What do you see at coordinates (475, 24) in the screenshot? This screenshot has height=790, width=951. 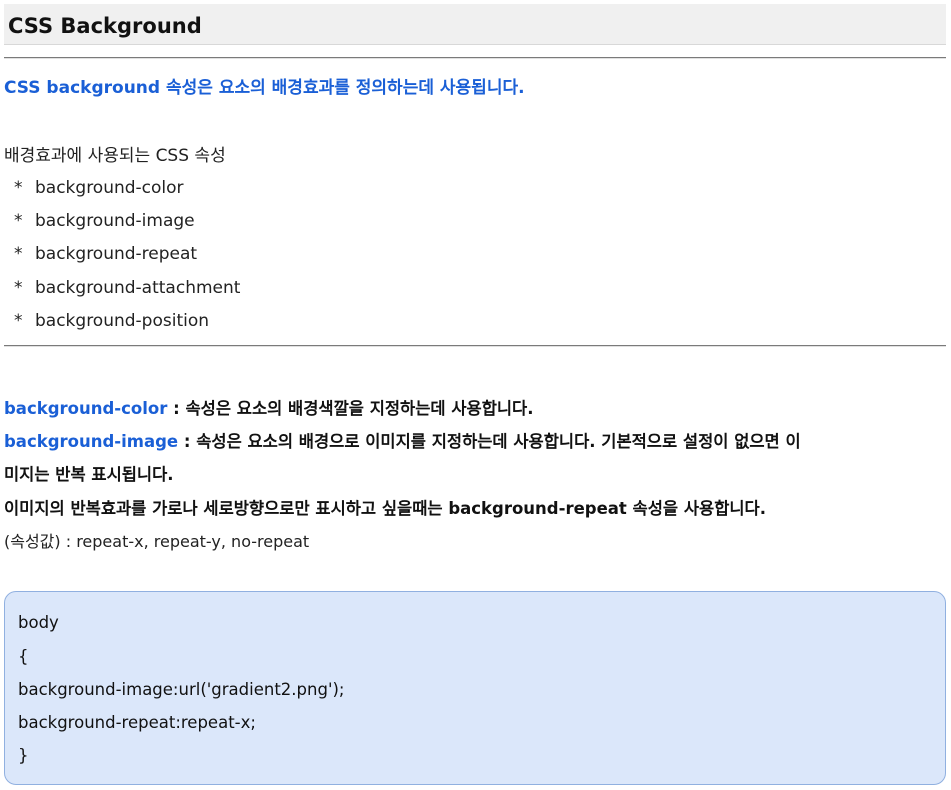 I see `title-bar: CSS Background` at bounding box center [475, 24].